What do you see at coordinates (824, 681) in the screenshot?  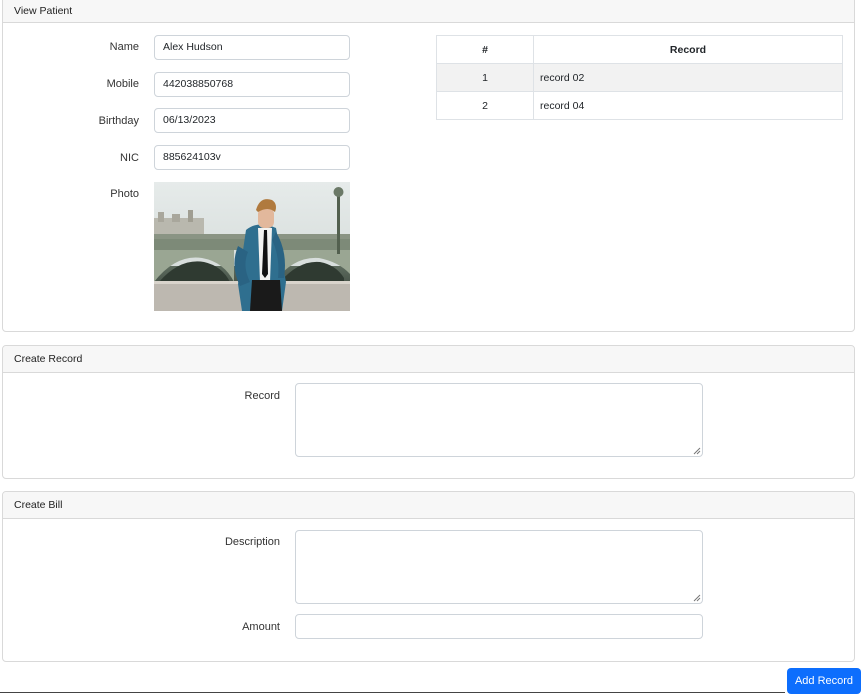 I see `add-record-button: Add Record` at bounding box center [824, 681].